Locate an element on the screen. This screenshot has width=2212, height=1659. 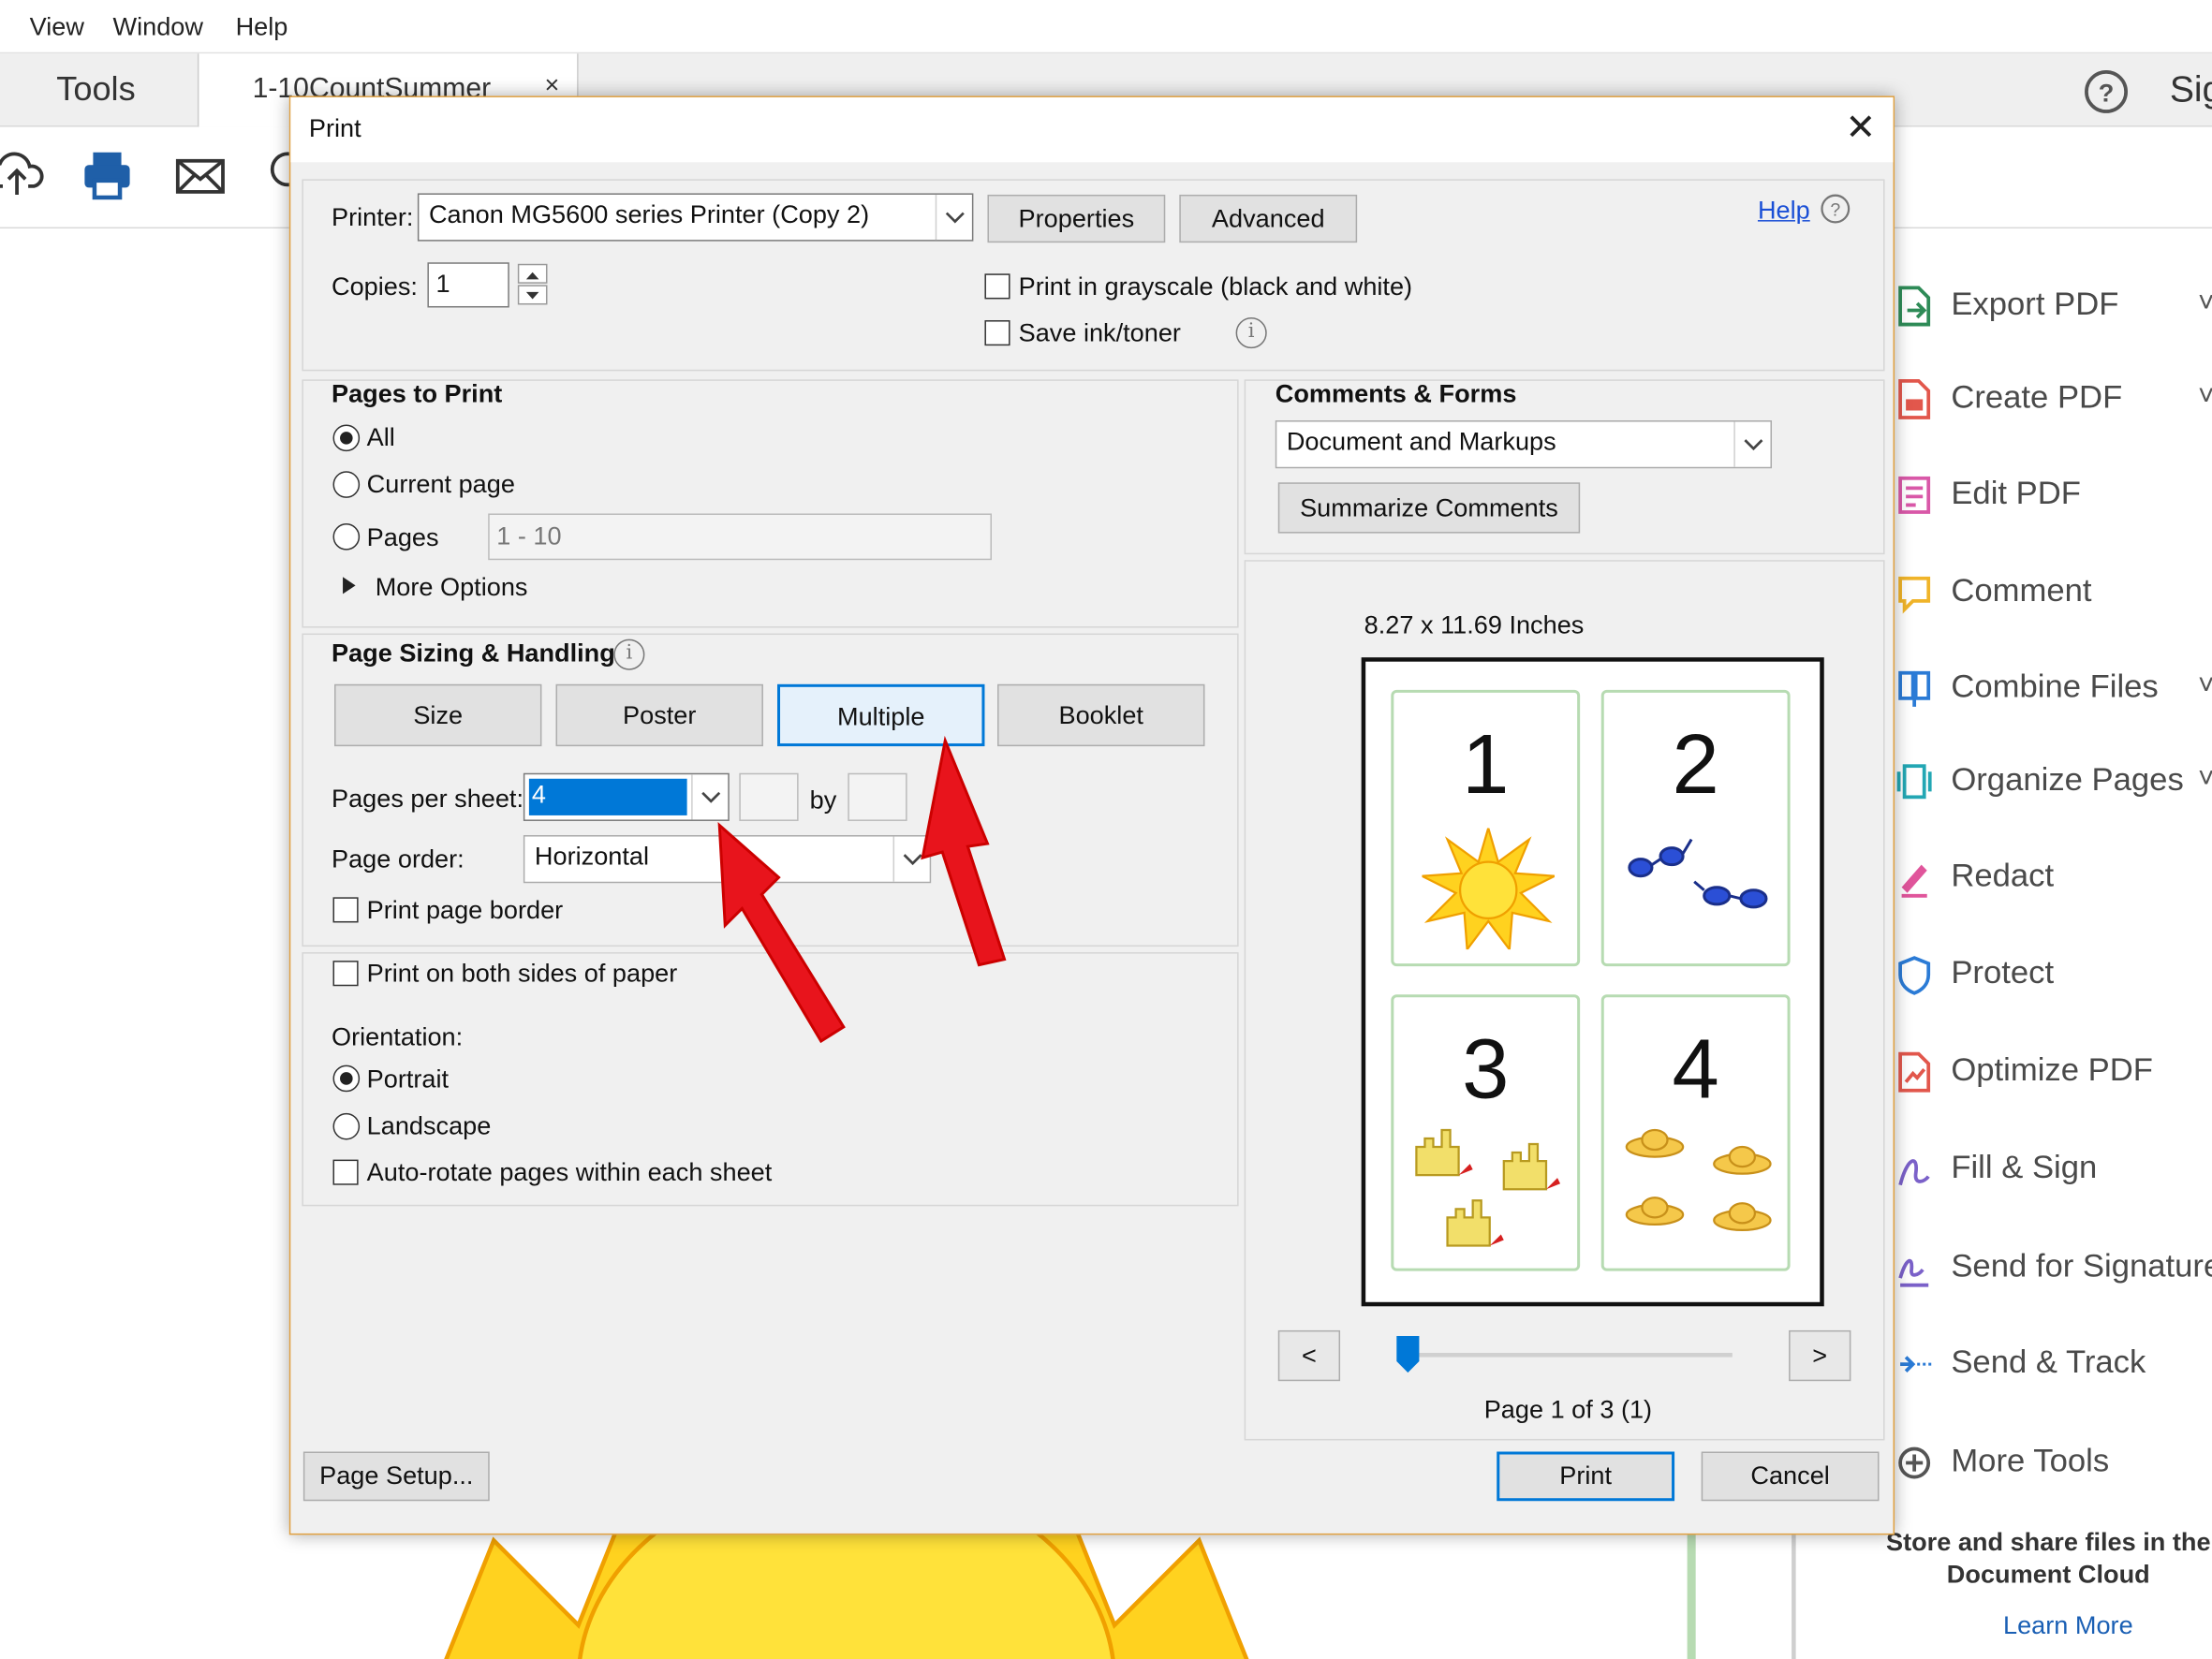
comments-forms-value: Document and Markups is located at coordinates (1421, 441).